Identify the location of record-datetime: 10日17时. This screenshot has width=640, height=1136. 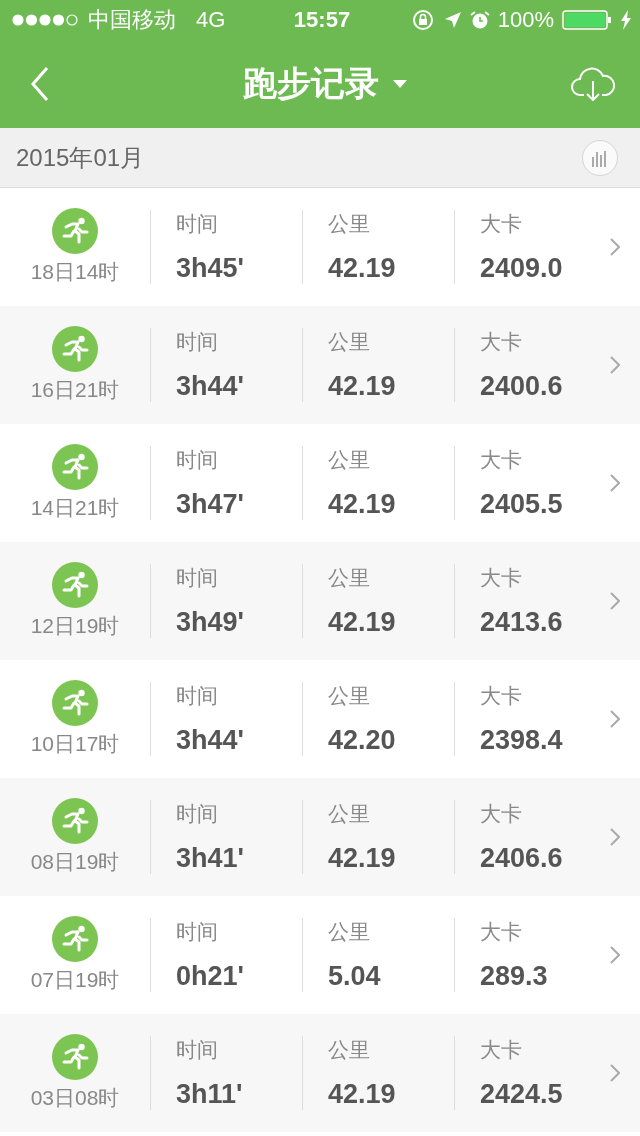
(75, 744).